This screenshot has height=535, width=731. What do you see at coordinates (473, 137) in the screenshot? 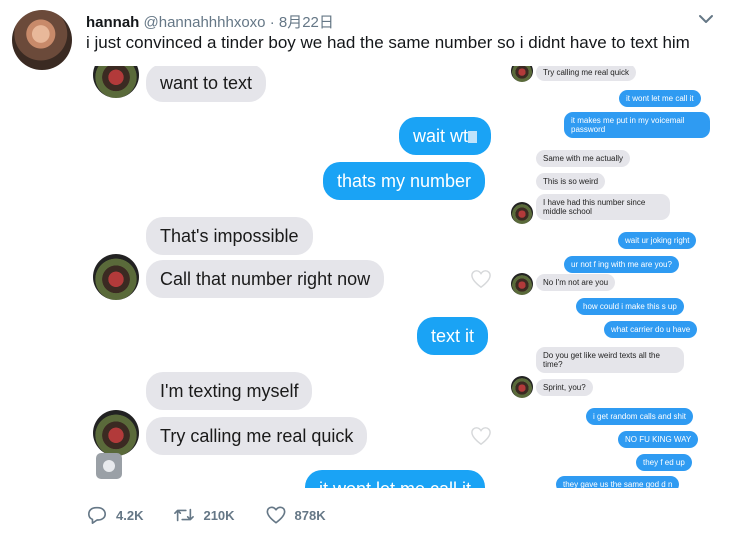
I see `censor-block` at bounding box center [473, 137].